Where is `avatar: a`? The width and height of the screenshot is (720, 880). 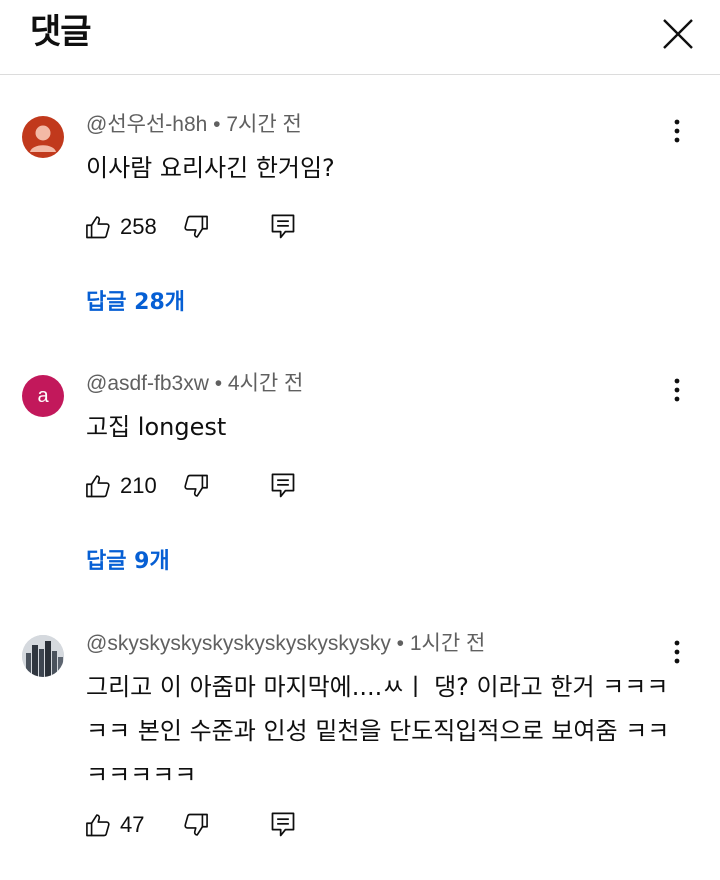
avatar: a is located at coordinates (43, 396).